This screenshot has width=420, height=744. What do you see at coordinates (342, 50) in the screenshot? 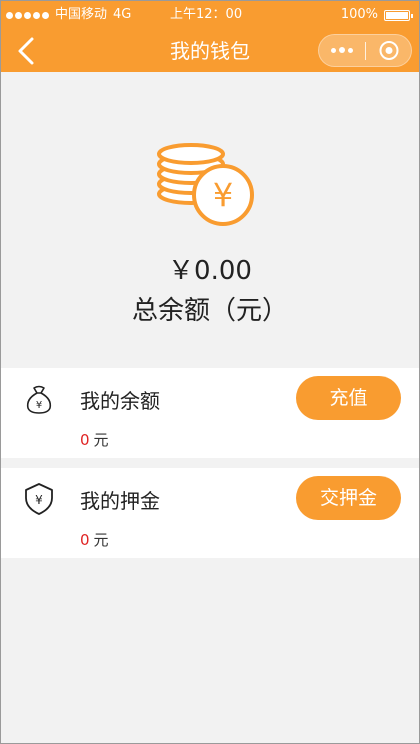
I see `more-button` at bounding box center [342, 50].